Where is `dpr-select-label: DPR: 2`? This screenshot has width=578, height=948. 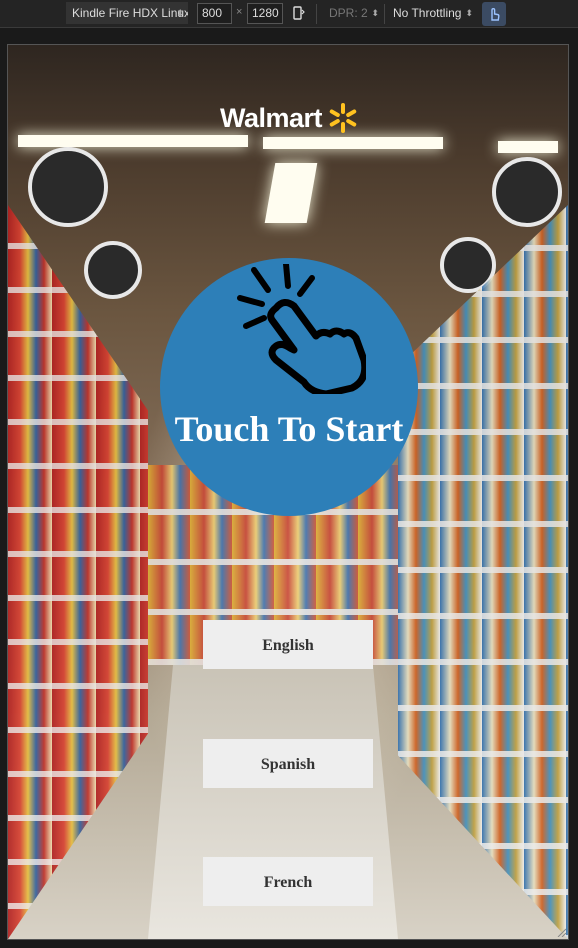 dpr-select-label: DPR: 2 is located at coordinates (348, 13).